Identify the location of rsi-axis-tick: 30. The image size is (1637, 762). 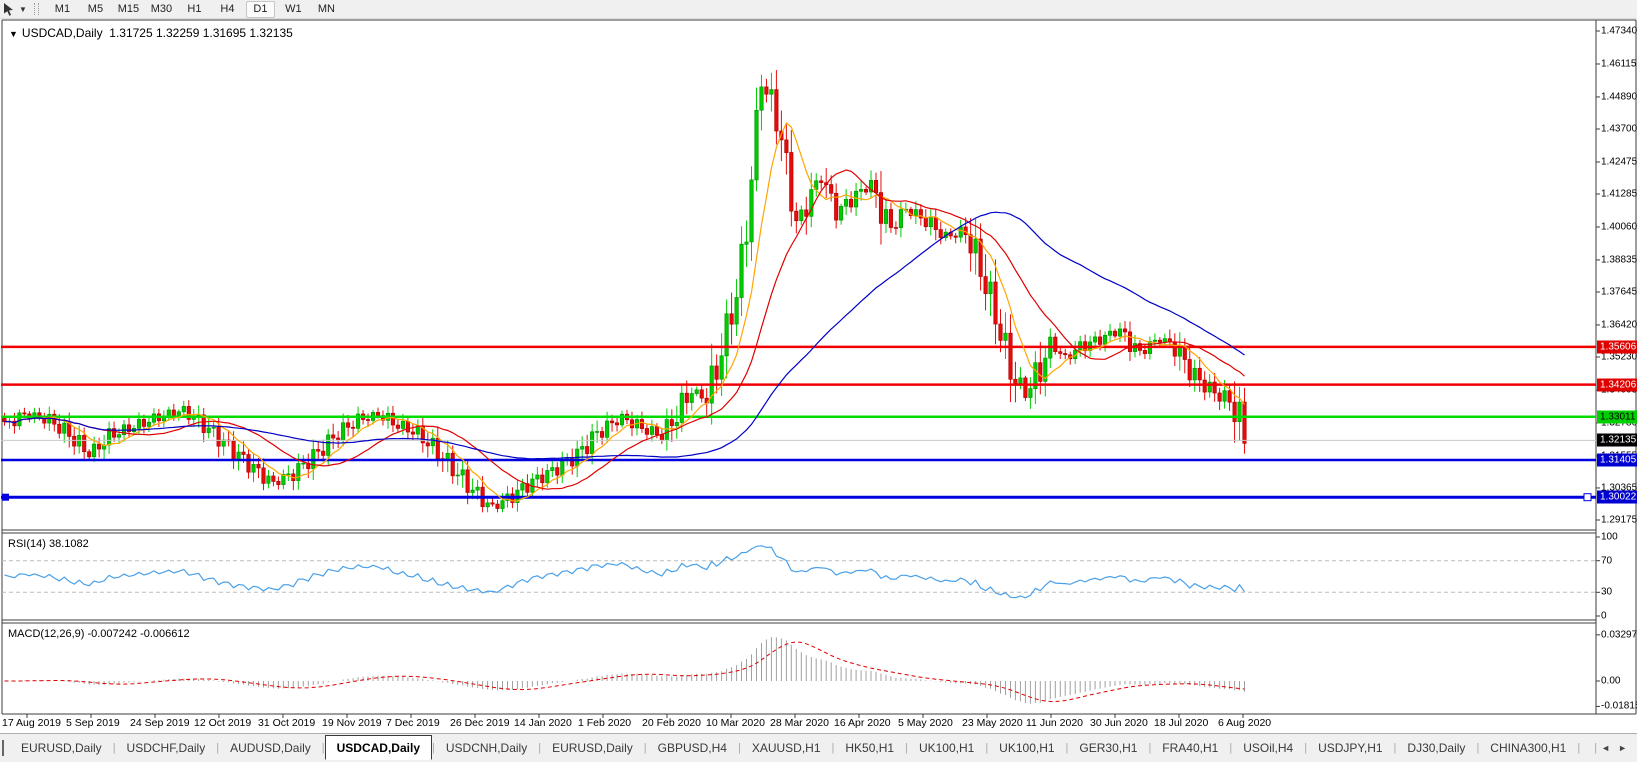
(1607, 592).